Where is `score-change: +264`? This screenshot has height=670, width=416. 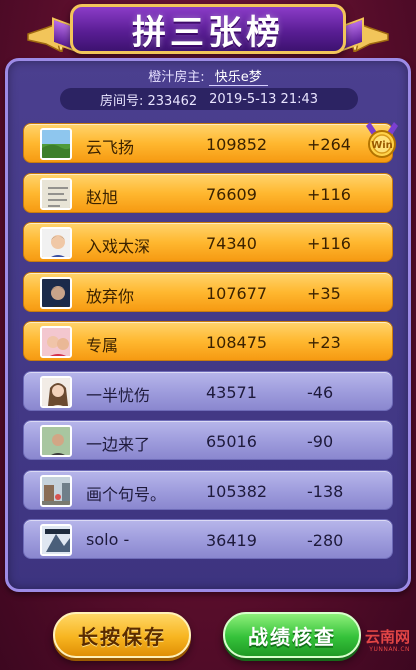
score-change: +264 is located at coordinates (329, 144).